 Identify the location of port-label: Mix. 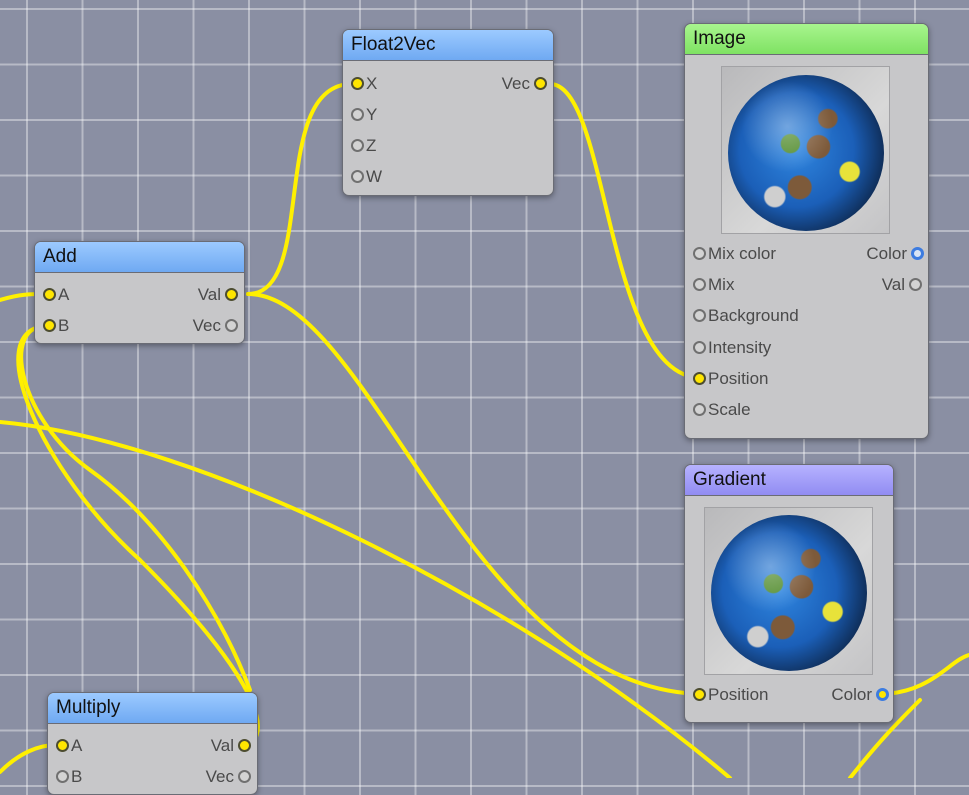
(721, 284).